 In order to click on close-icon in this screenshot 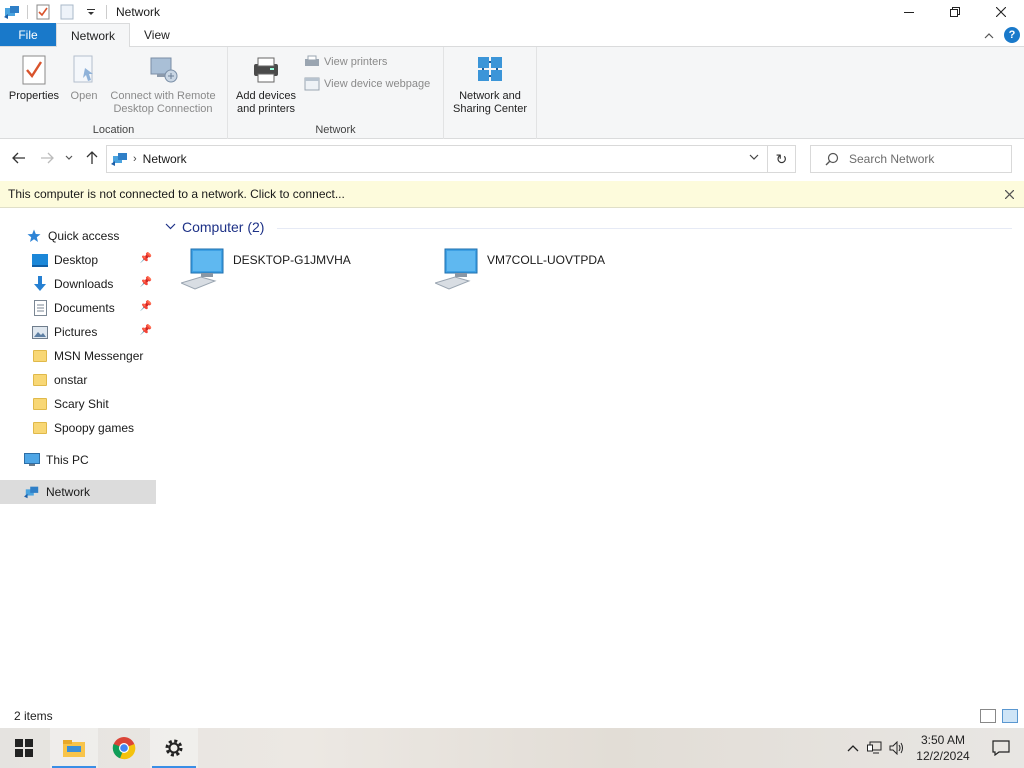, I will do `click(1001, 12)`.